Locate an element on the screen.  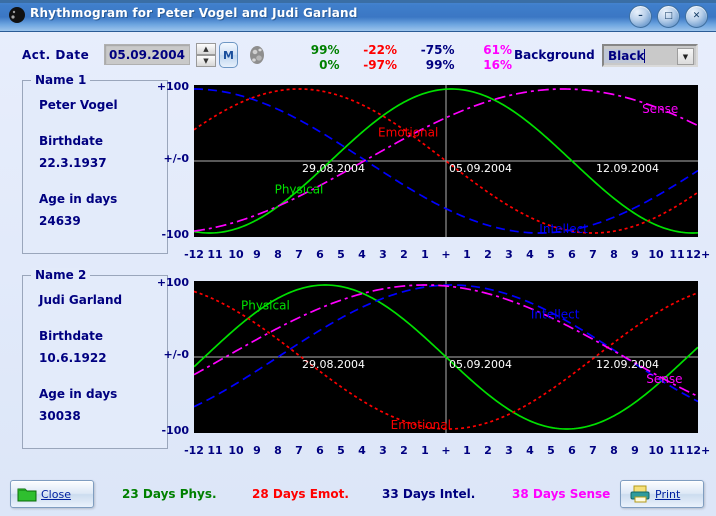
y-axis-chart-2: +100 +/-0 -100 is located at coordinates (172, 357).